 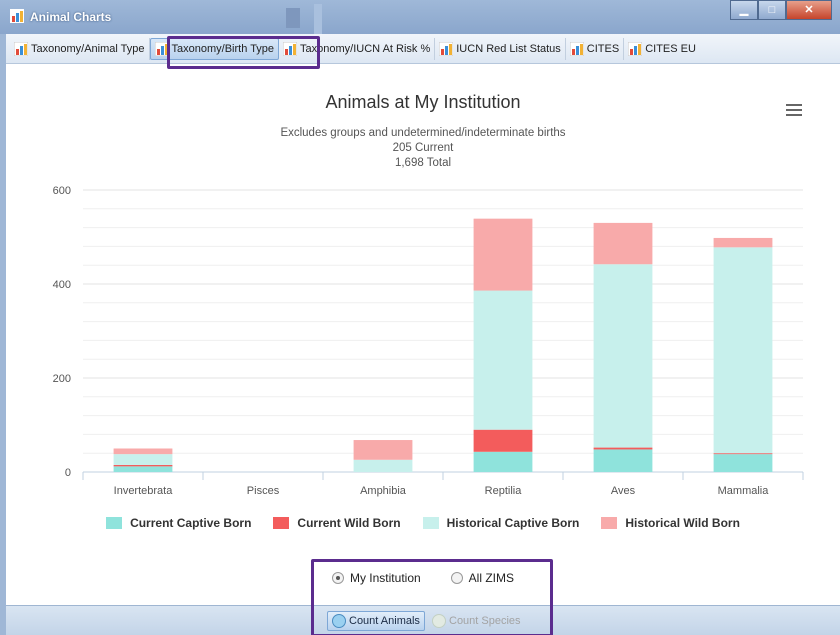 I want to click on y-tick-label: 400, so click(x=62, y=285).